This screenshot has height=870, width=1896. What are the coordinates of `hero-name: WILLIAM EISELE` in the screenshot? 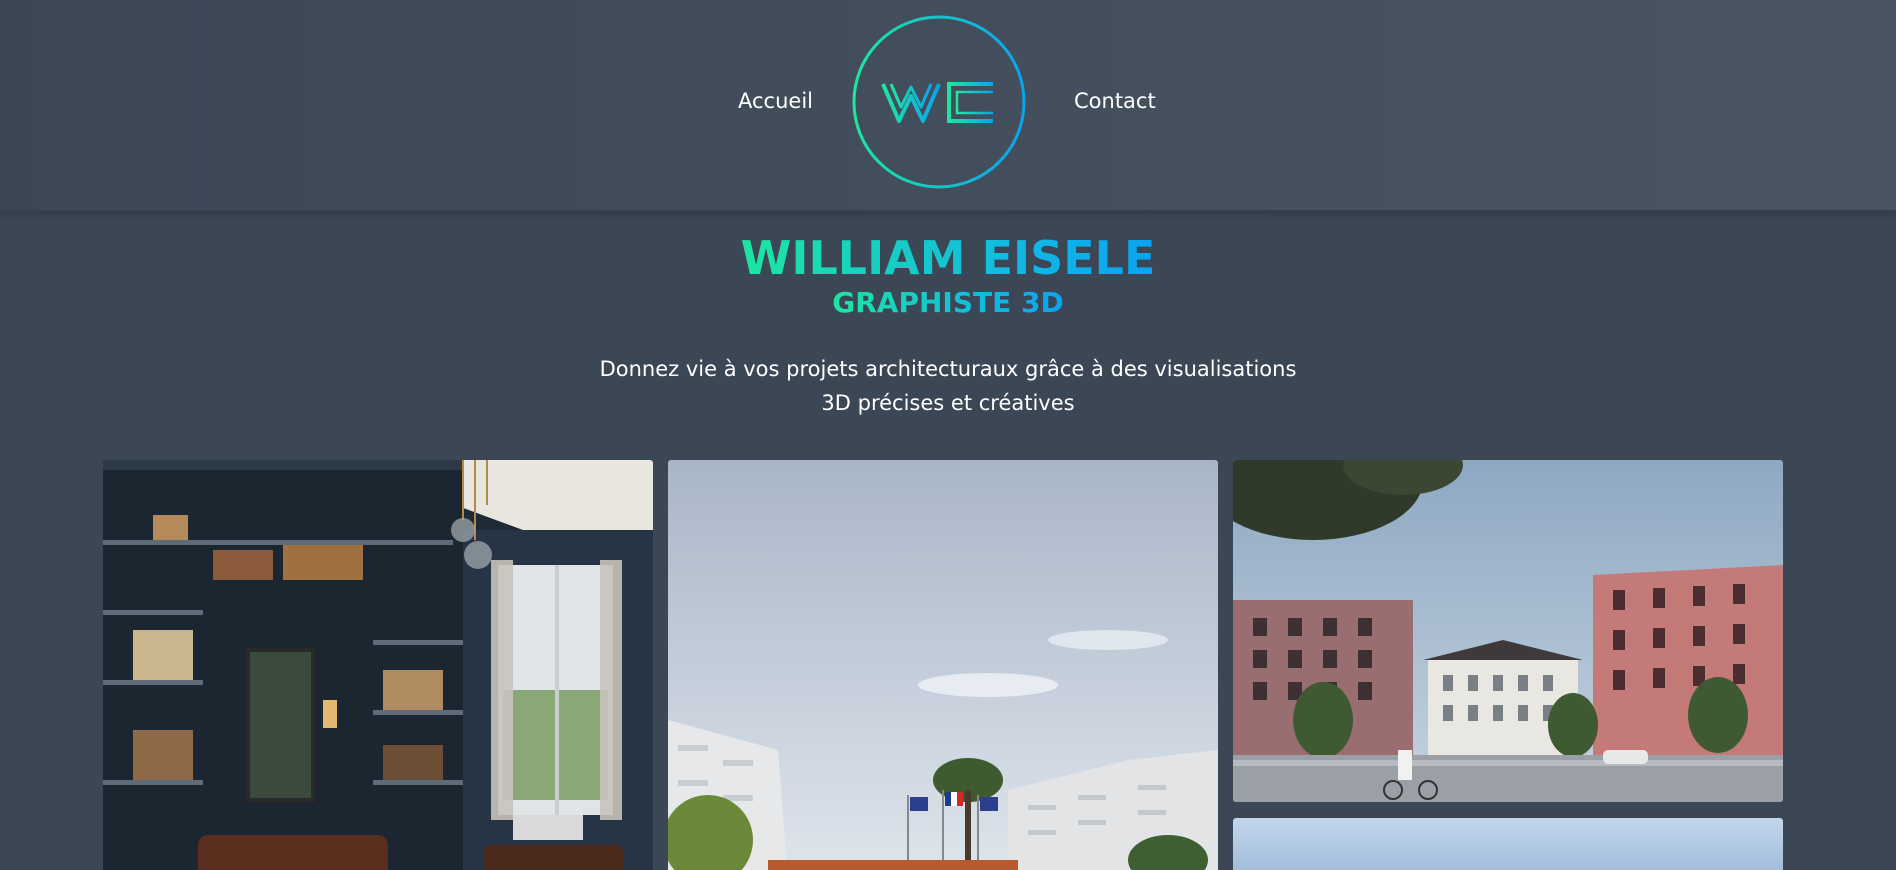 It's located at (948, 258).